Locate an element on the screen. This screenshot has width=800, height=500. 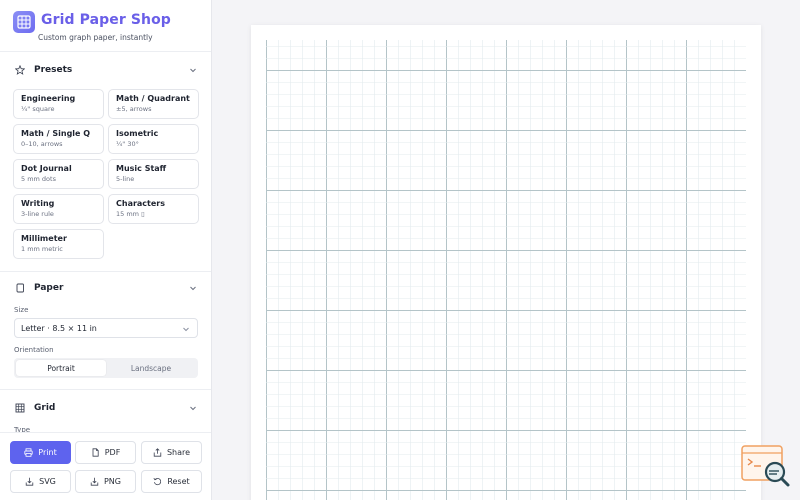
share-button: Share is located at coordinates (171, 452).